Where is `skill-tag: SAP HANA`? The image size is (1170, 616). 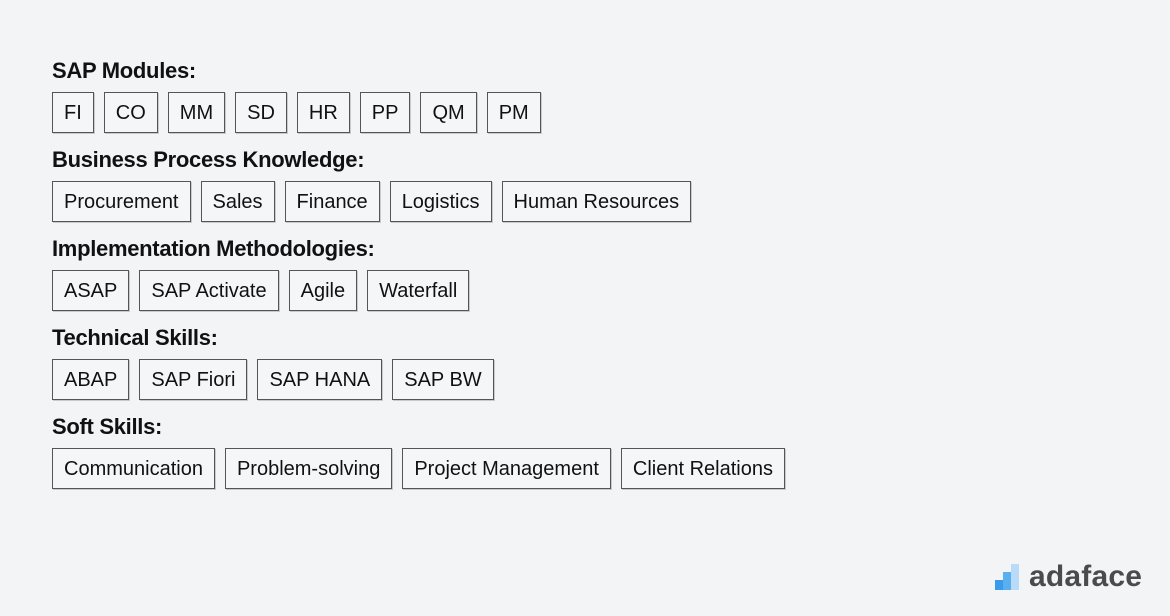
skill-tag: SAP HANA is located at coordinates (320, 379).